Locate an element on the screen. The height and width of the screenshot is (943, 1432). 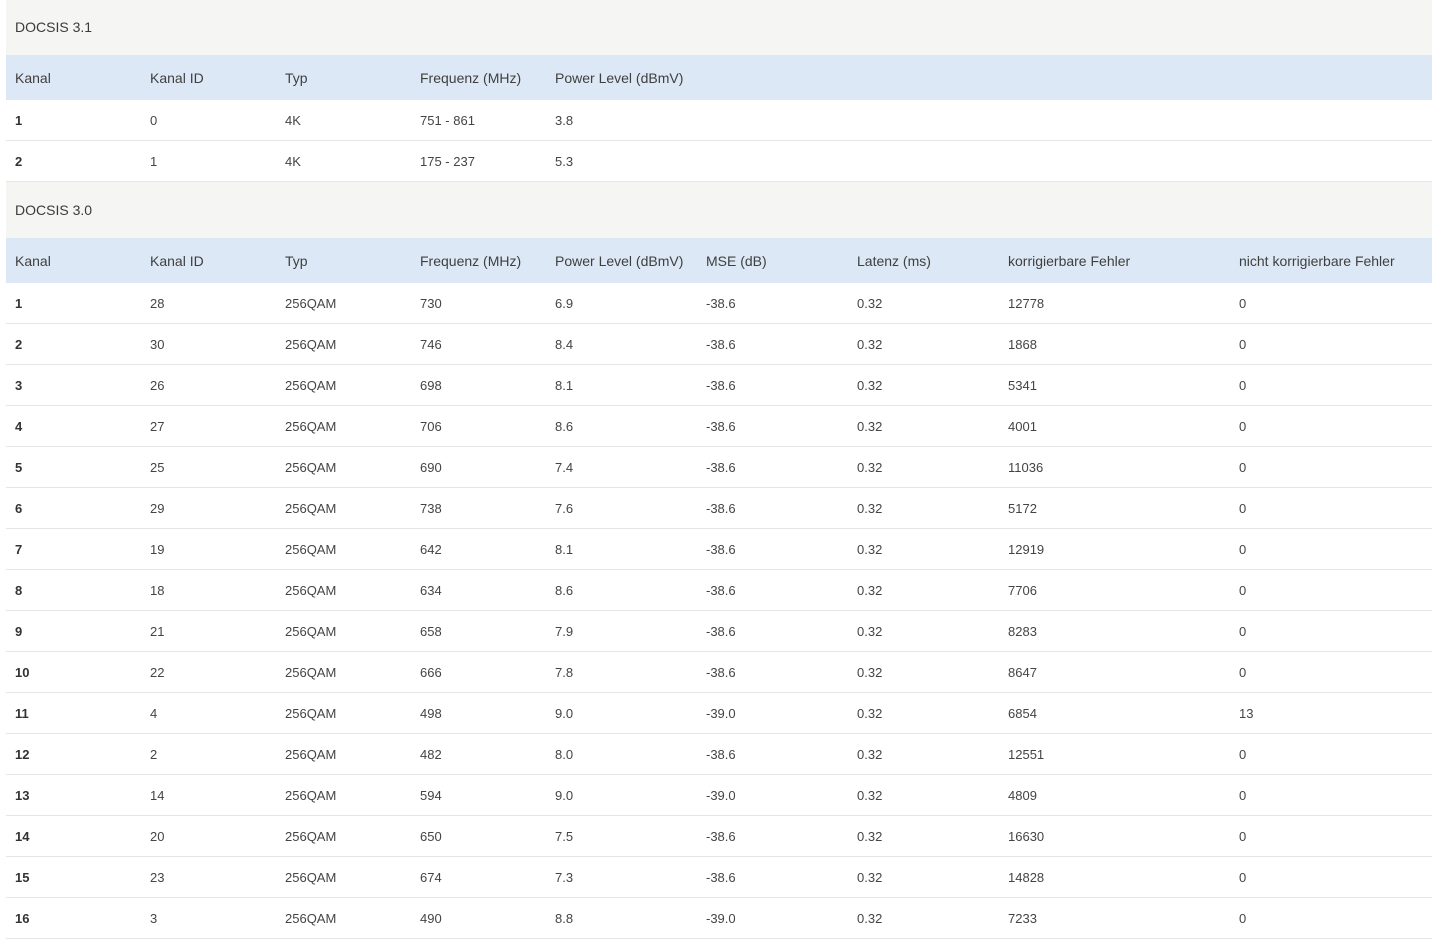
channel-number-cell: 9 is located at coordinates (73, 631).